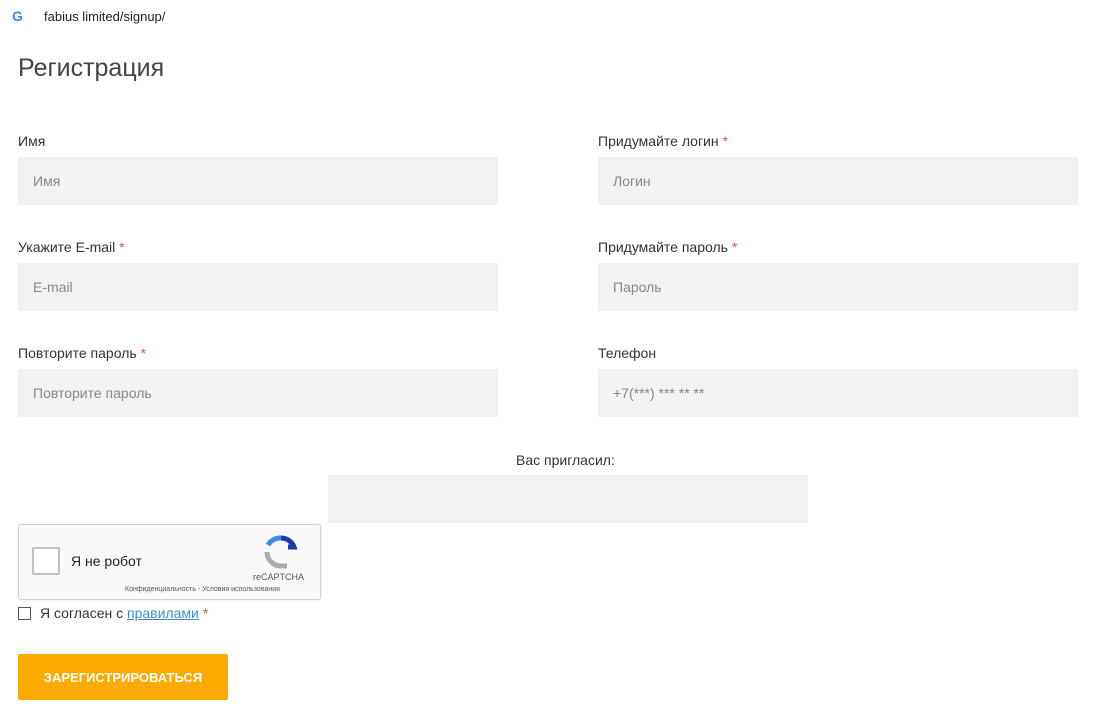  What do you see at coordinates (658, 141) in the screenshot?
I see `login-label-text: Придумайте логин` at bounding box center [658, 141].